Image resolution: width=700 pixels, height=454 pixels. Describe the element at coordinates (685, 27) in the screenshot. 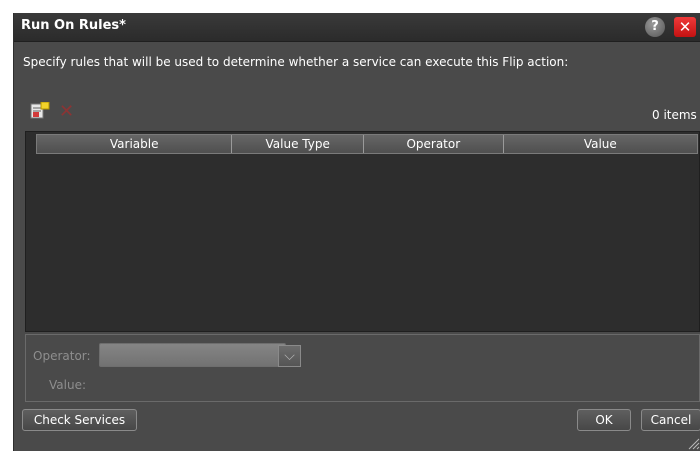

I see `close-button: ✕` at that location.